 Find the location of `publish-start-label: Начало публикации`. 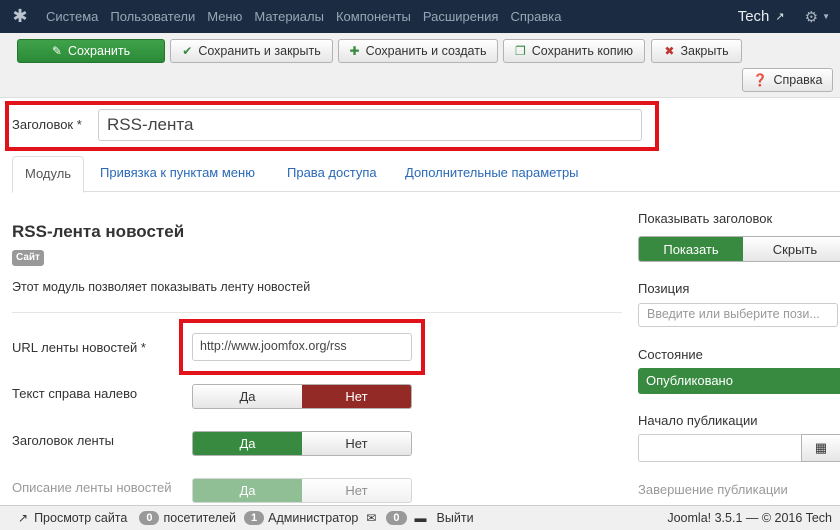

publish-start-label: Начало публикации is located at coordinates (698, 420).